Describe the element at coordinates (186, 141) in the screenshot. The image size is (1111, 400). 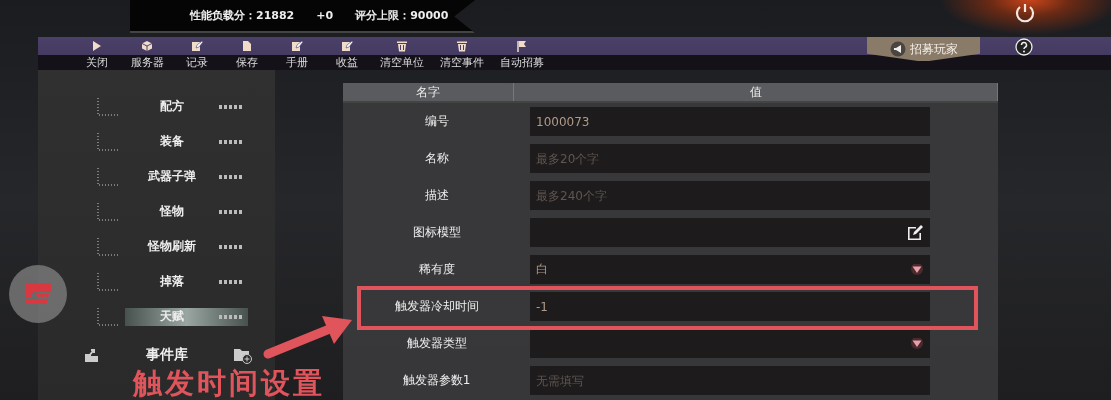
I see `tree-item: 装备` at that location.